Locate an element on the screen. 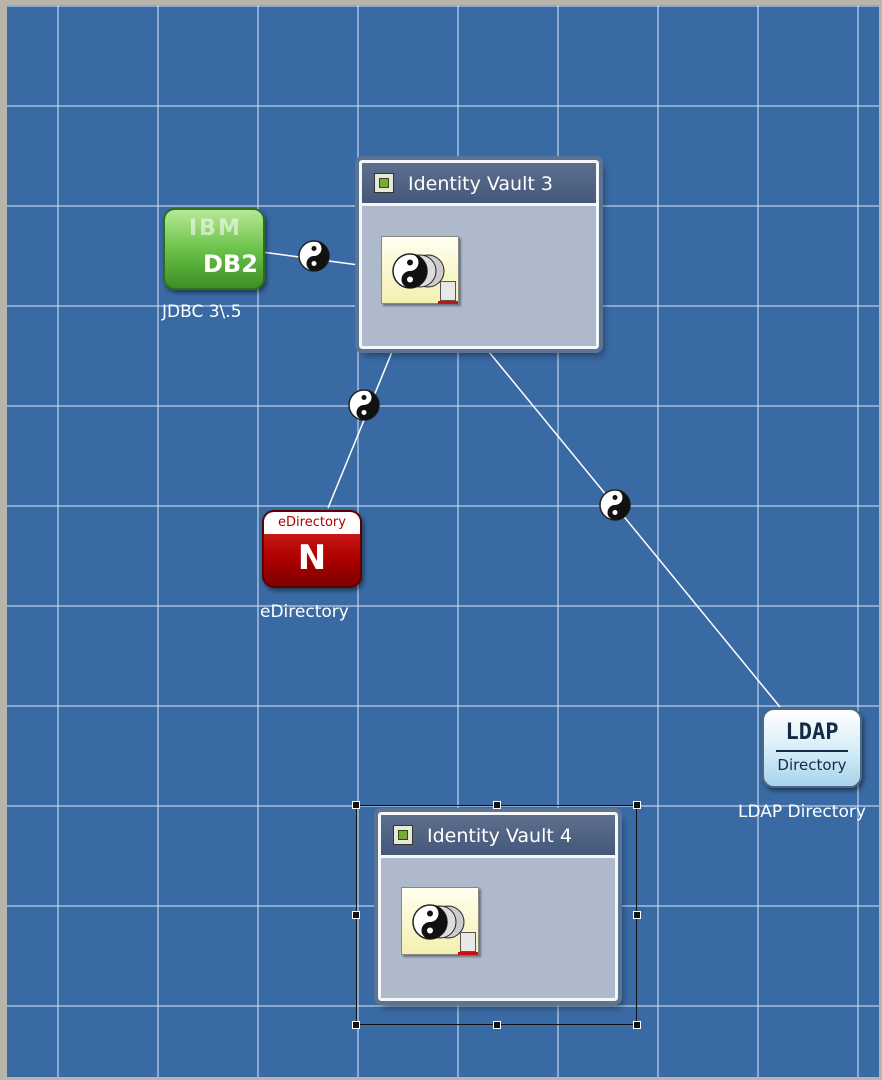 Image resolution: width=882 pixels, height=1080 pixels. ldap-label: LDAP Directory is located at coordinates (802, 812).